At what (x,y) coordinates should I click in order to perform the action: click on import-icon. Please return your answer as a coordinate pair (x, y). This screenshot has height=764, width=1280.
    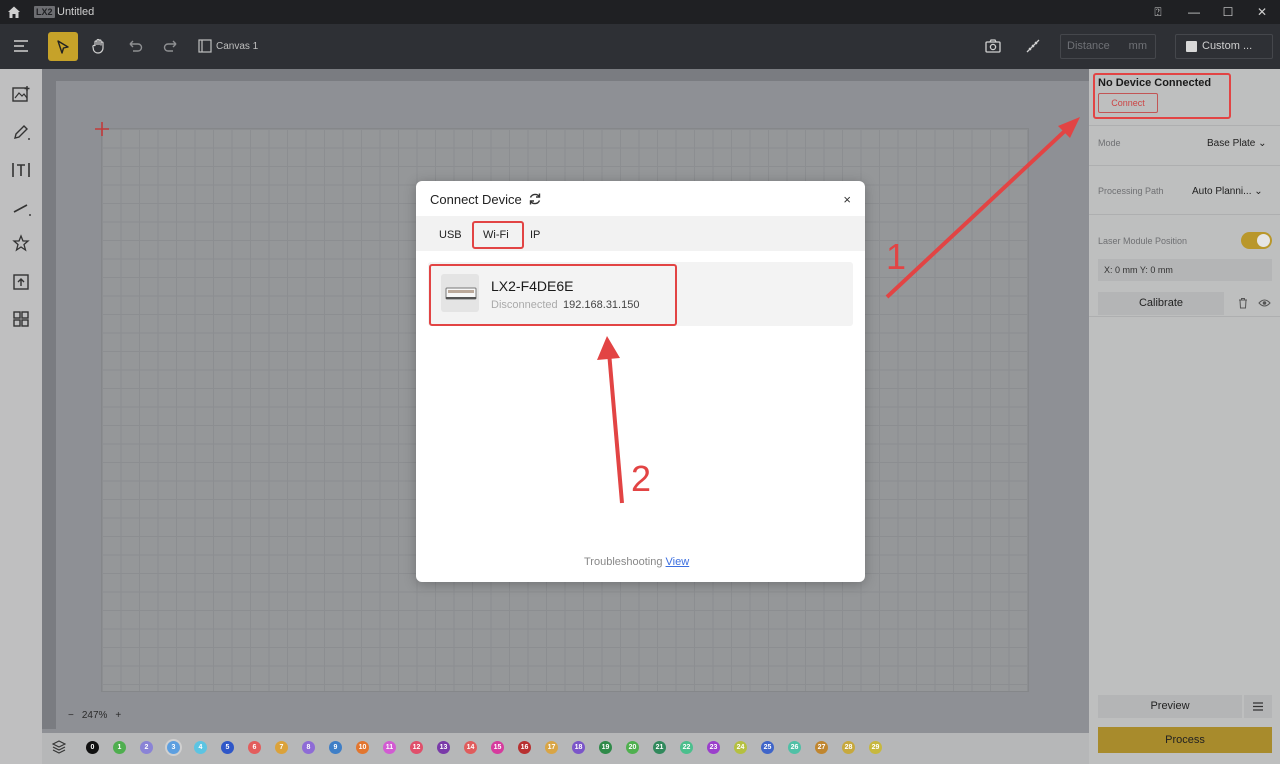
    Looking at the image, I should click on (21, 282).